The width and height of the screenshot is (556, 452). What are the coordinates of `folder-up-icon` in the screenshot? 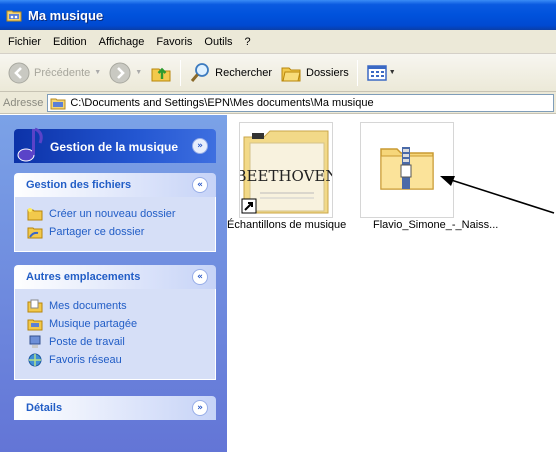 It's located at (161, 74).